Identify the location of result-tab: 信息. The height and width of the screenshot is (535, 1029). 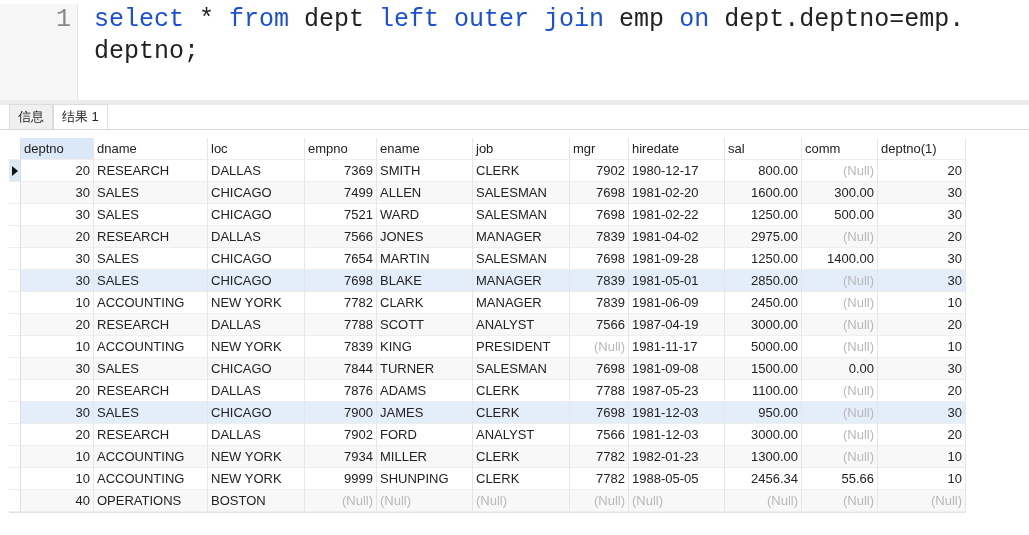
(31, 116).